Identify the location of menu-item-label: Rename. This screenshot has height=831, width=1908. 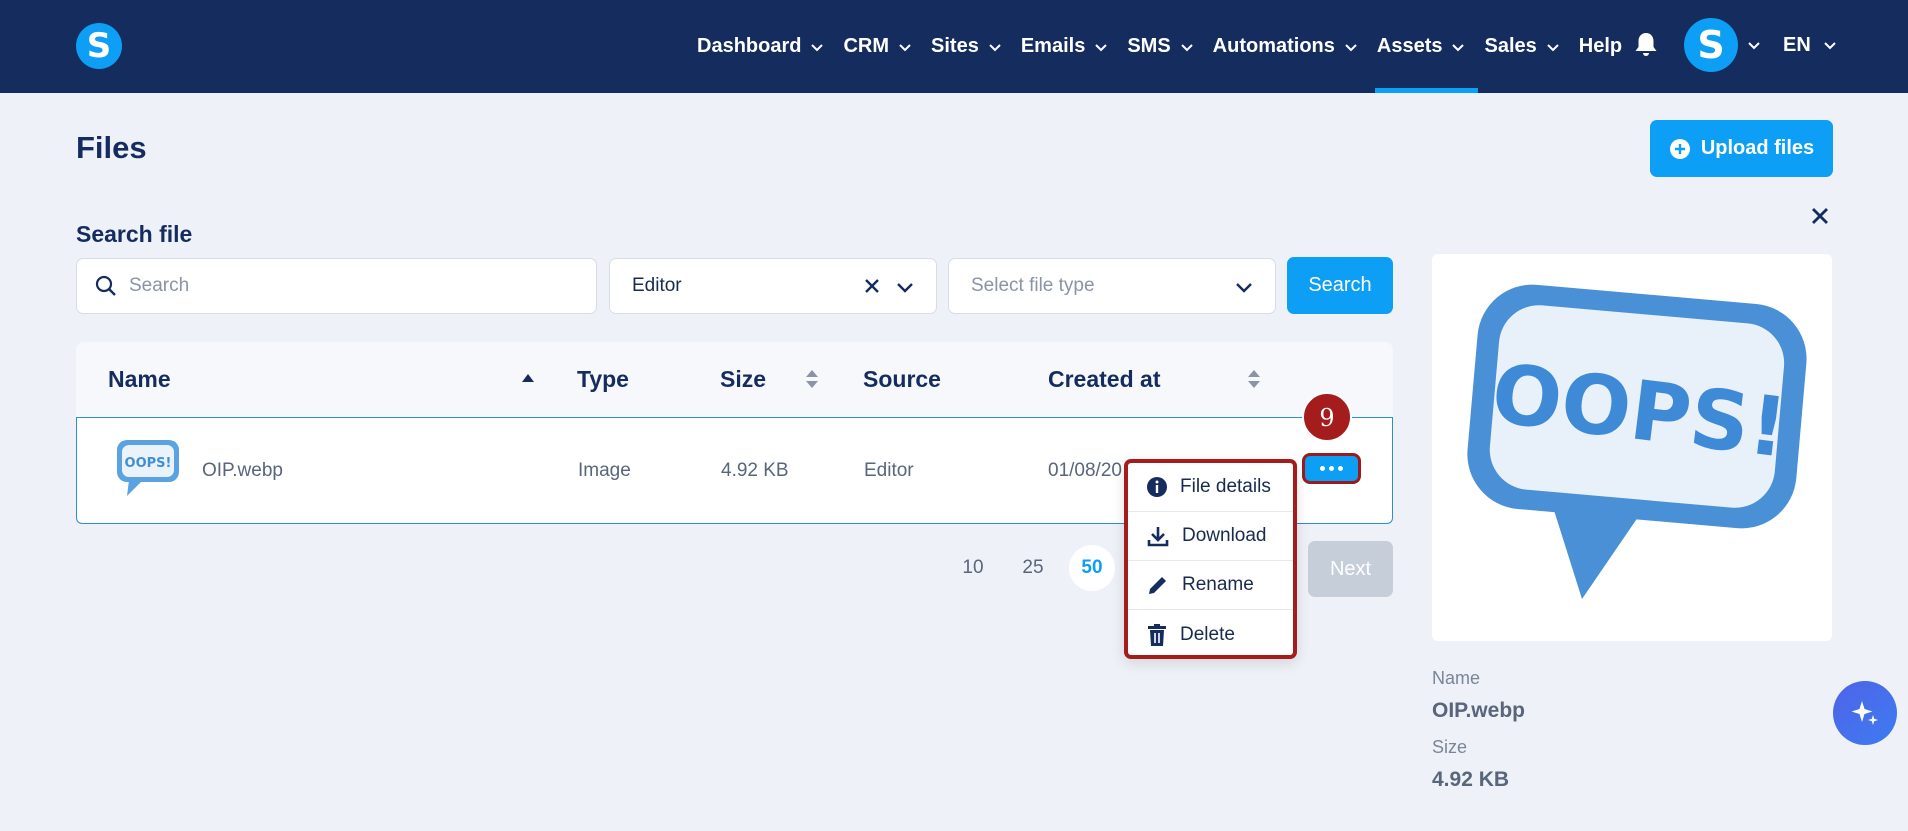
(1218, 584).